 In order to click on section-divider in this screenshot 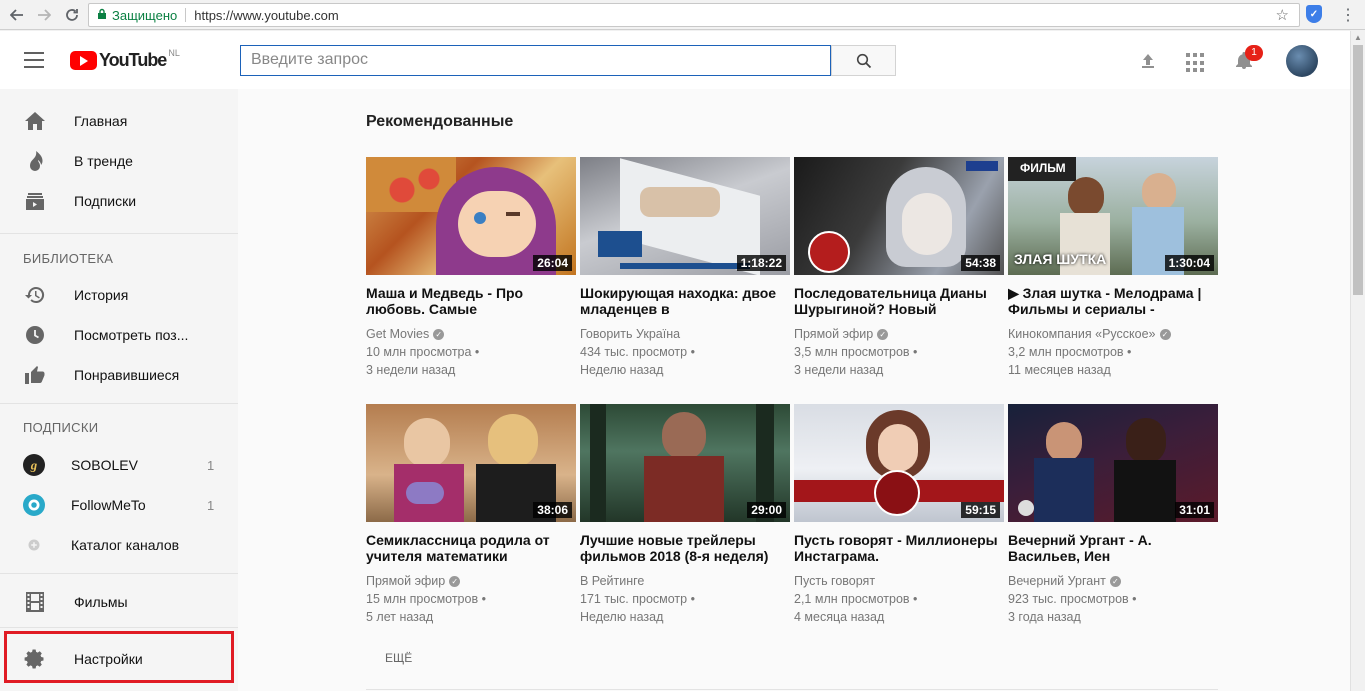, I will do `click(792, 689)`.